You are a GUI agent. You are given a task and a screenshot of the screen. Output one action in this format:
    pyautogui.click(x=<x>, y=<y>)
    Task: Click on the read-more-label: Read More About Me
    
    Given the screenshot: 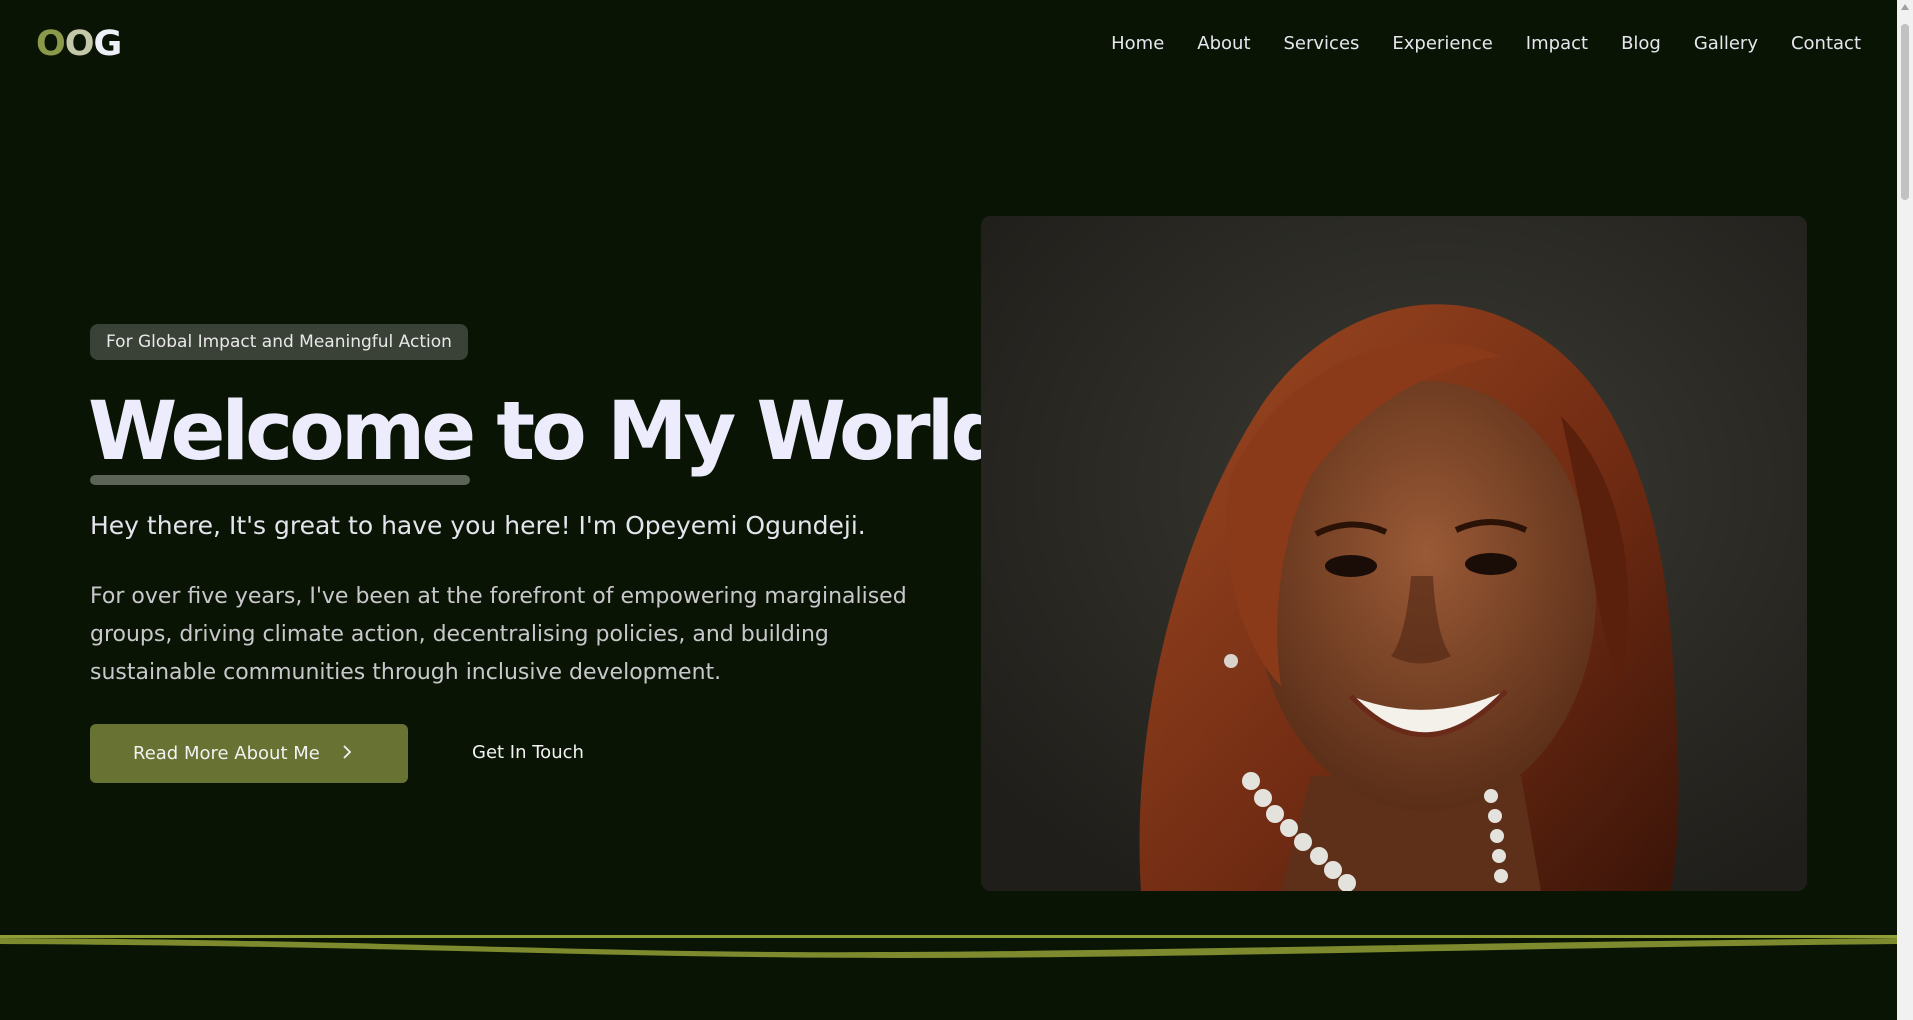 What is the action you would take?
    pyautogui.click(x=226, y=753)
    